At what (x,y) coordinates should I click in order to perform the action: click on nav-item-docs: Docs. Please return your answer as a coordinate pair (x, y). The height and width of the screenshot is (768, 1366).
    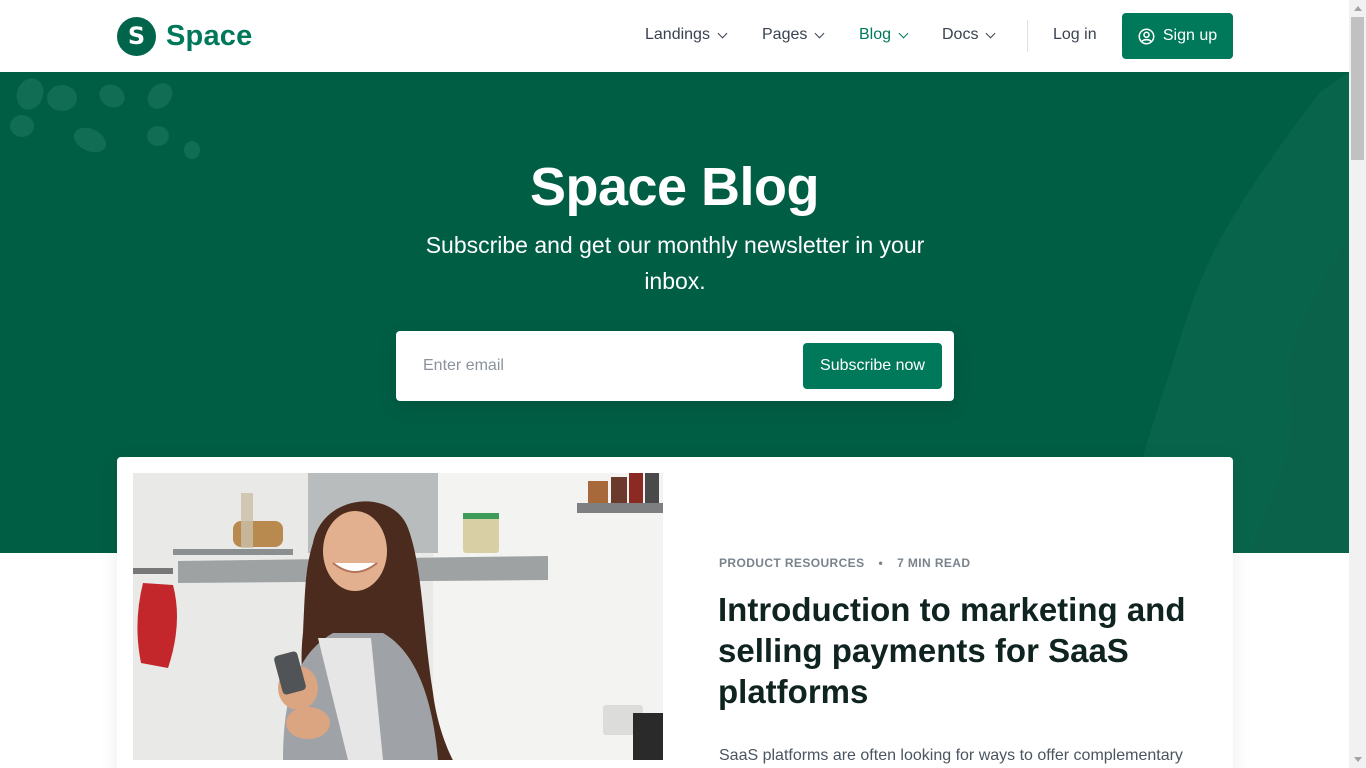
    Looking at the image, I should click on (969, 35).